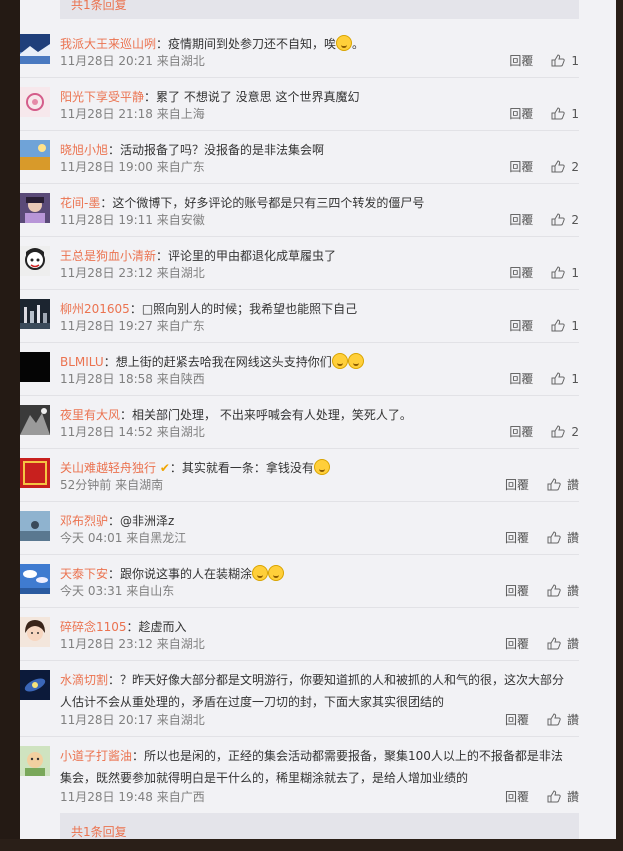 The image size is (623, 851). Describe the element at coordinates (80, 203) in the screenshot. I see `comment-username: 花间-墨` at that location.